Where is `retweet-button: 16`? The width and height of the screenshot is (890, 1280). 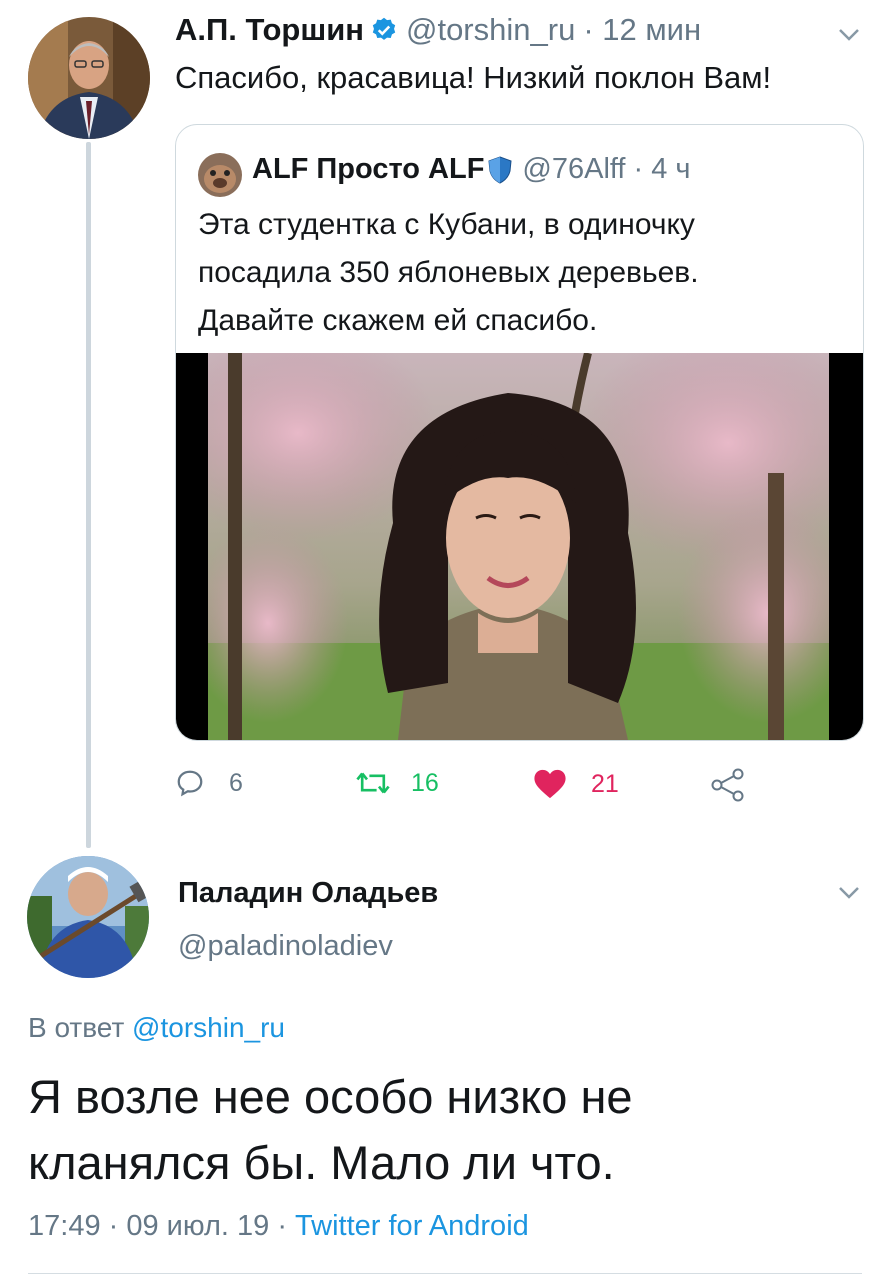
retweet-button: 16 is located at coordinates (397, 783).